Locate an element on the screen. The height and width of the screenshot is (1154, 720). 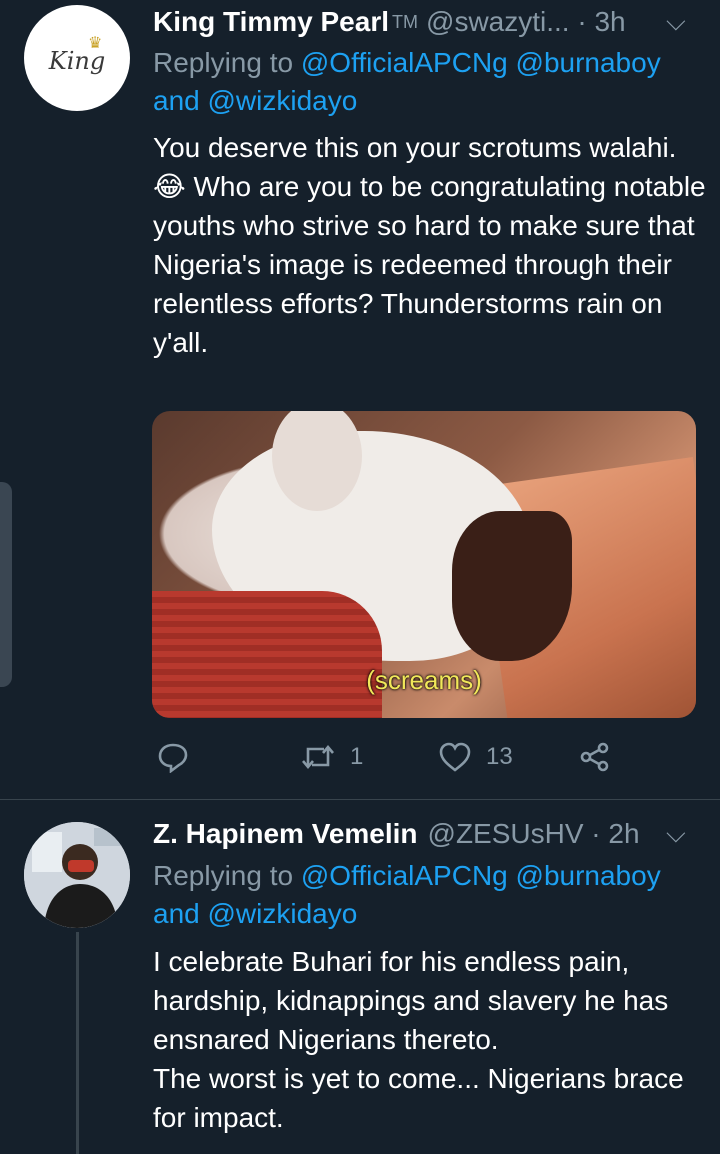
tweet-actions: 1 13 is located at coordinates (360, 759).